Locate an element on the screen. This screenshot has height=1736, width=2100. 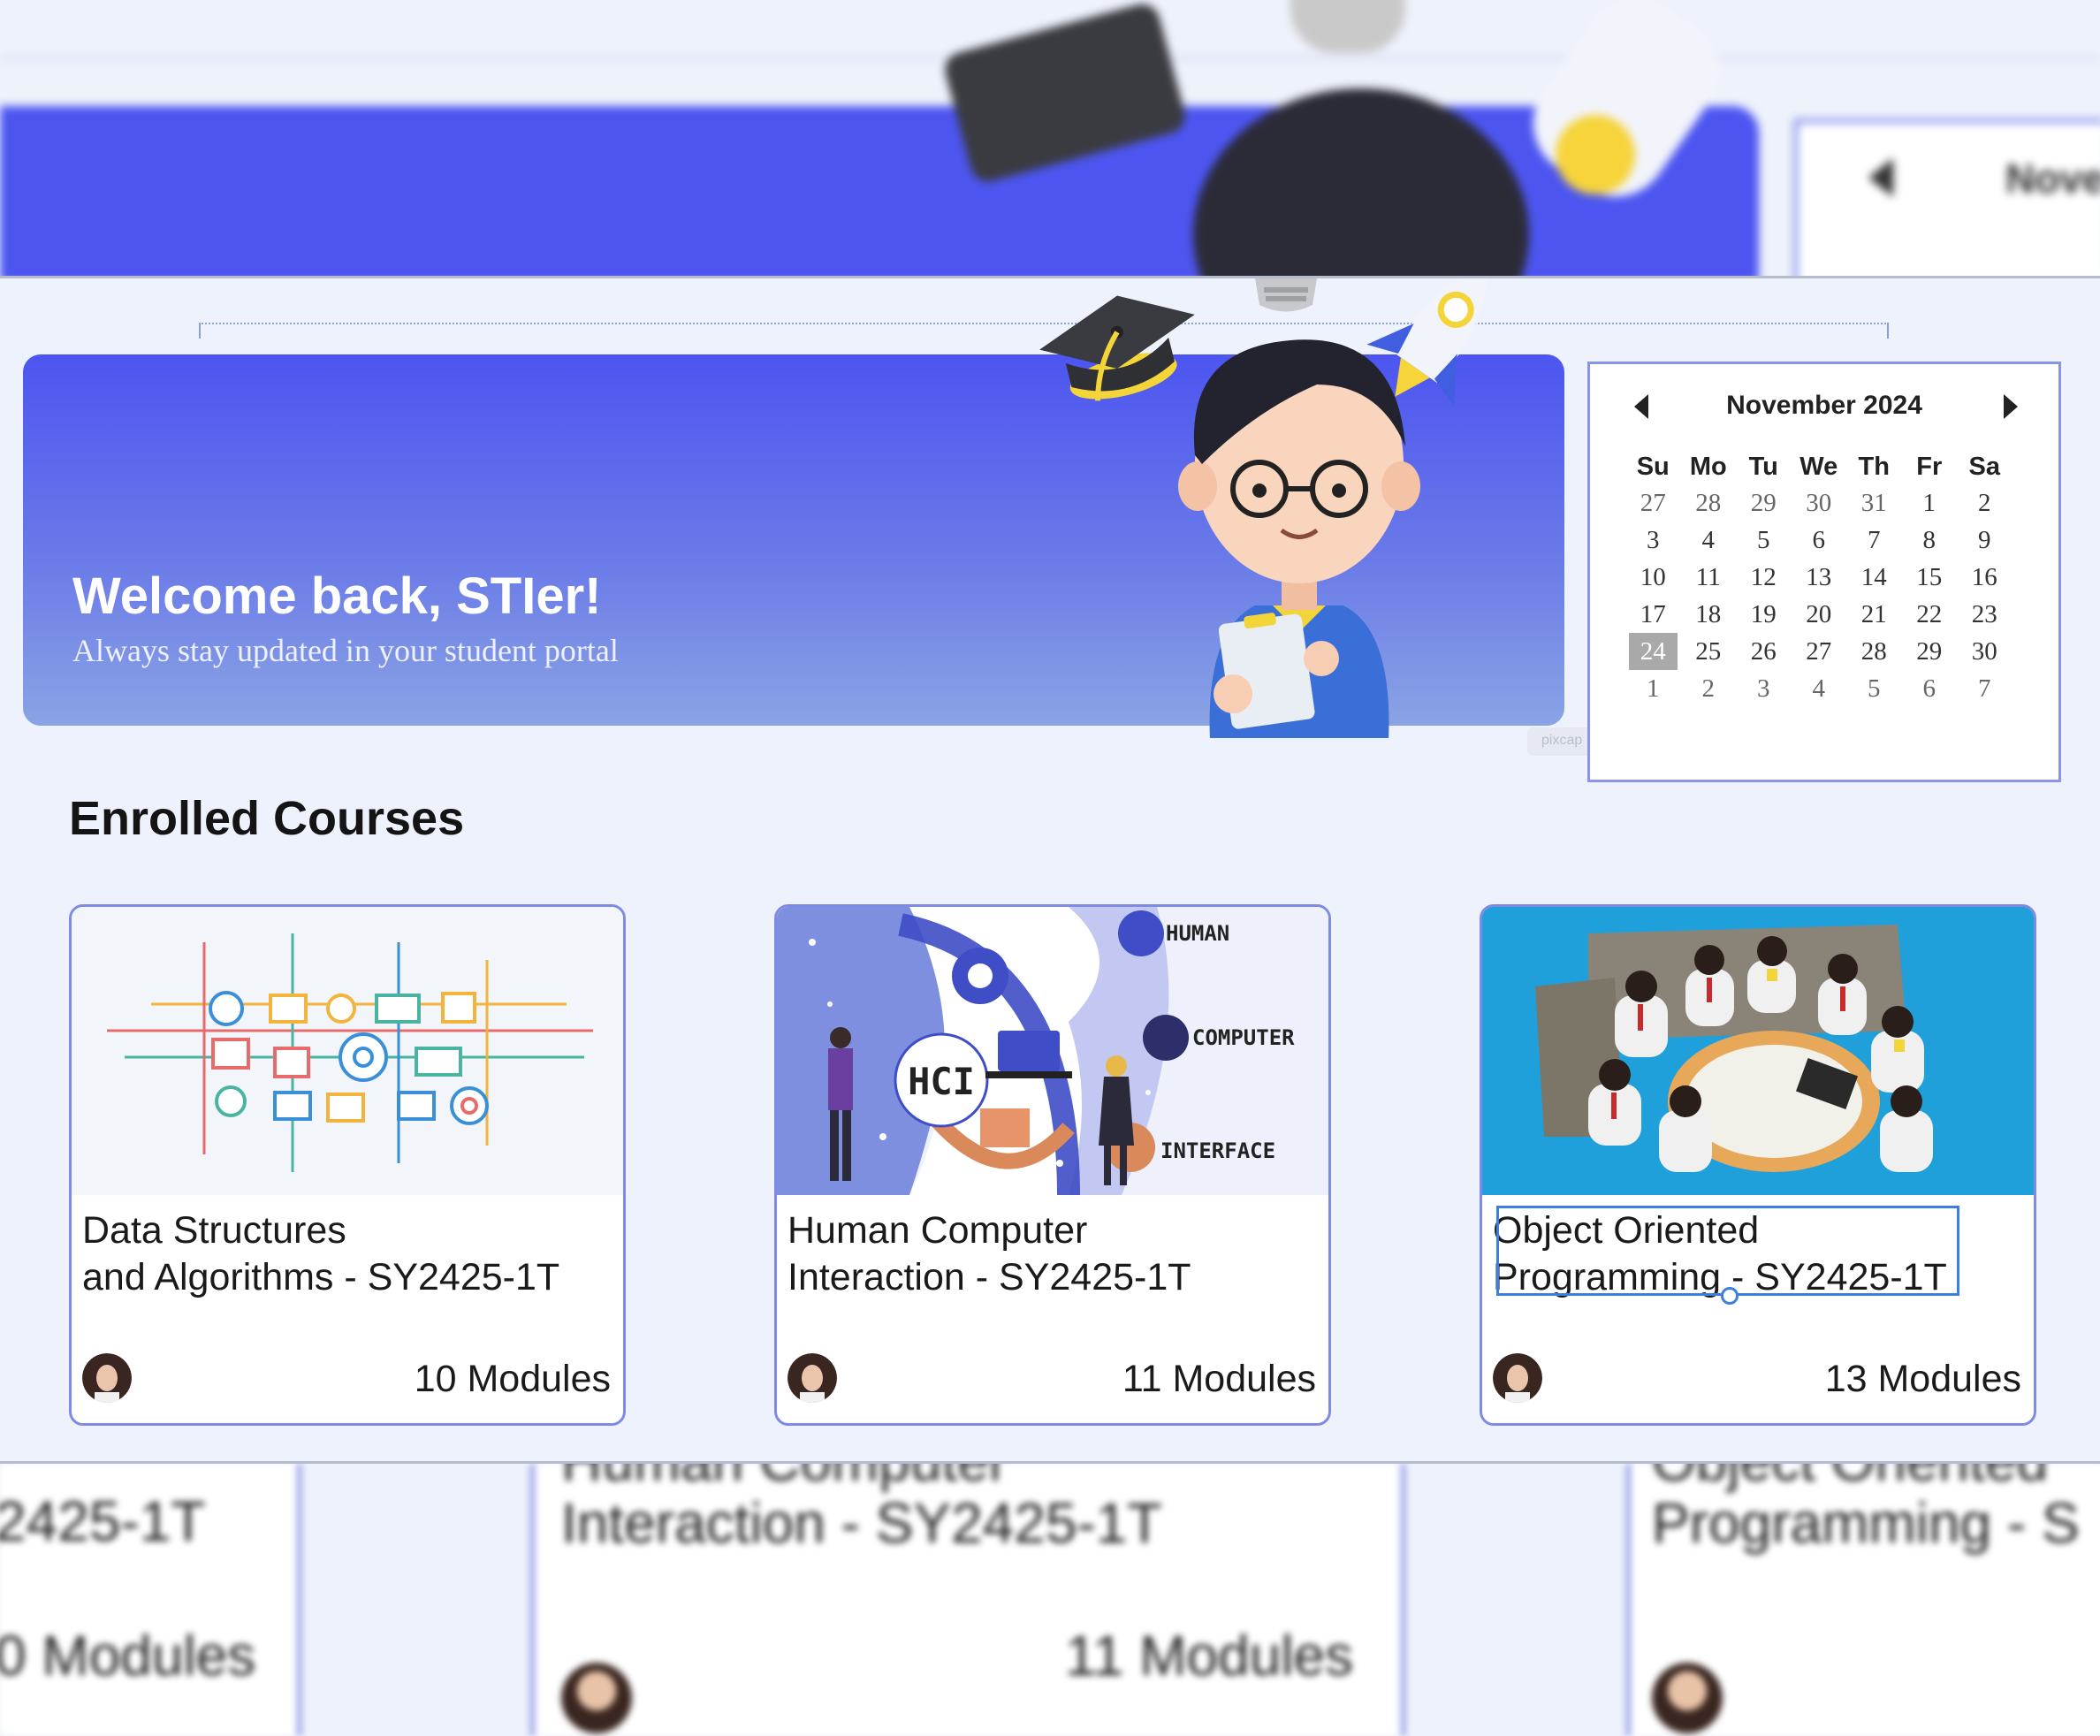
calendar-header: November 2024 is located at coordinates (1824, 402).